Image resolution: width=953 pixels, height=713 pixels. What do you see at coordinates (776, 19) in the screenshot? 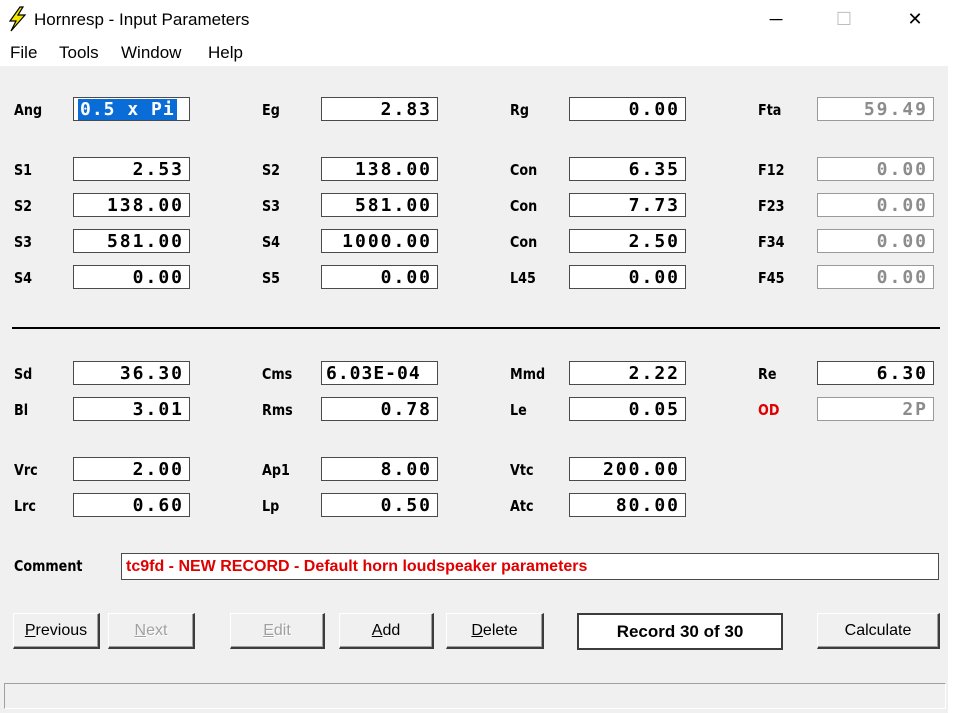
I see `minimize-button: ─` at bounding box center [776, 19].